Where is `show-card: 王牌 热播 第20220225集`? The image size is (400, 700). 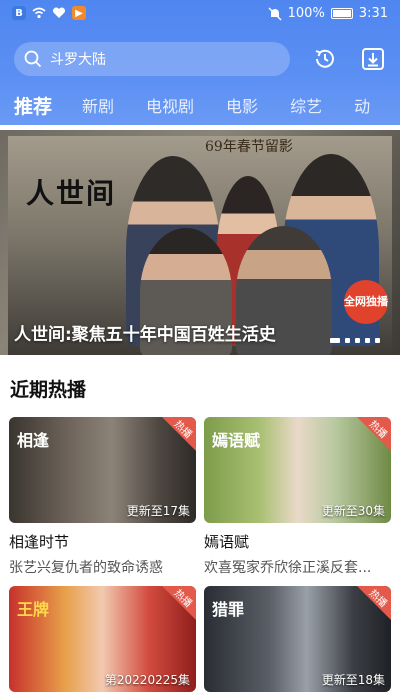 show-card: 王牌 热播 第20220225集 is located at coordinates (102, 639).